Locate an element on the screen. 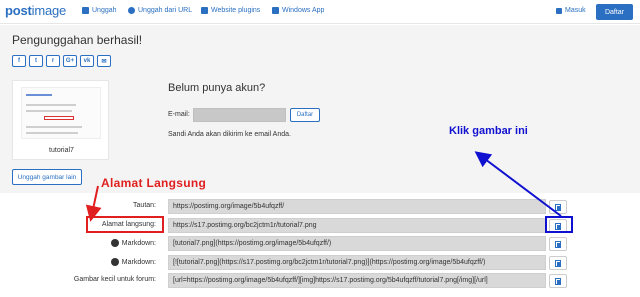 This screenshot has height=297, width=640. red-arrow is located at coordinates (93, 203).